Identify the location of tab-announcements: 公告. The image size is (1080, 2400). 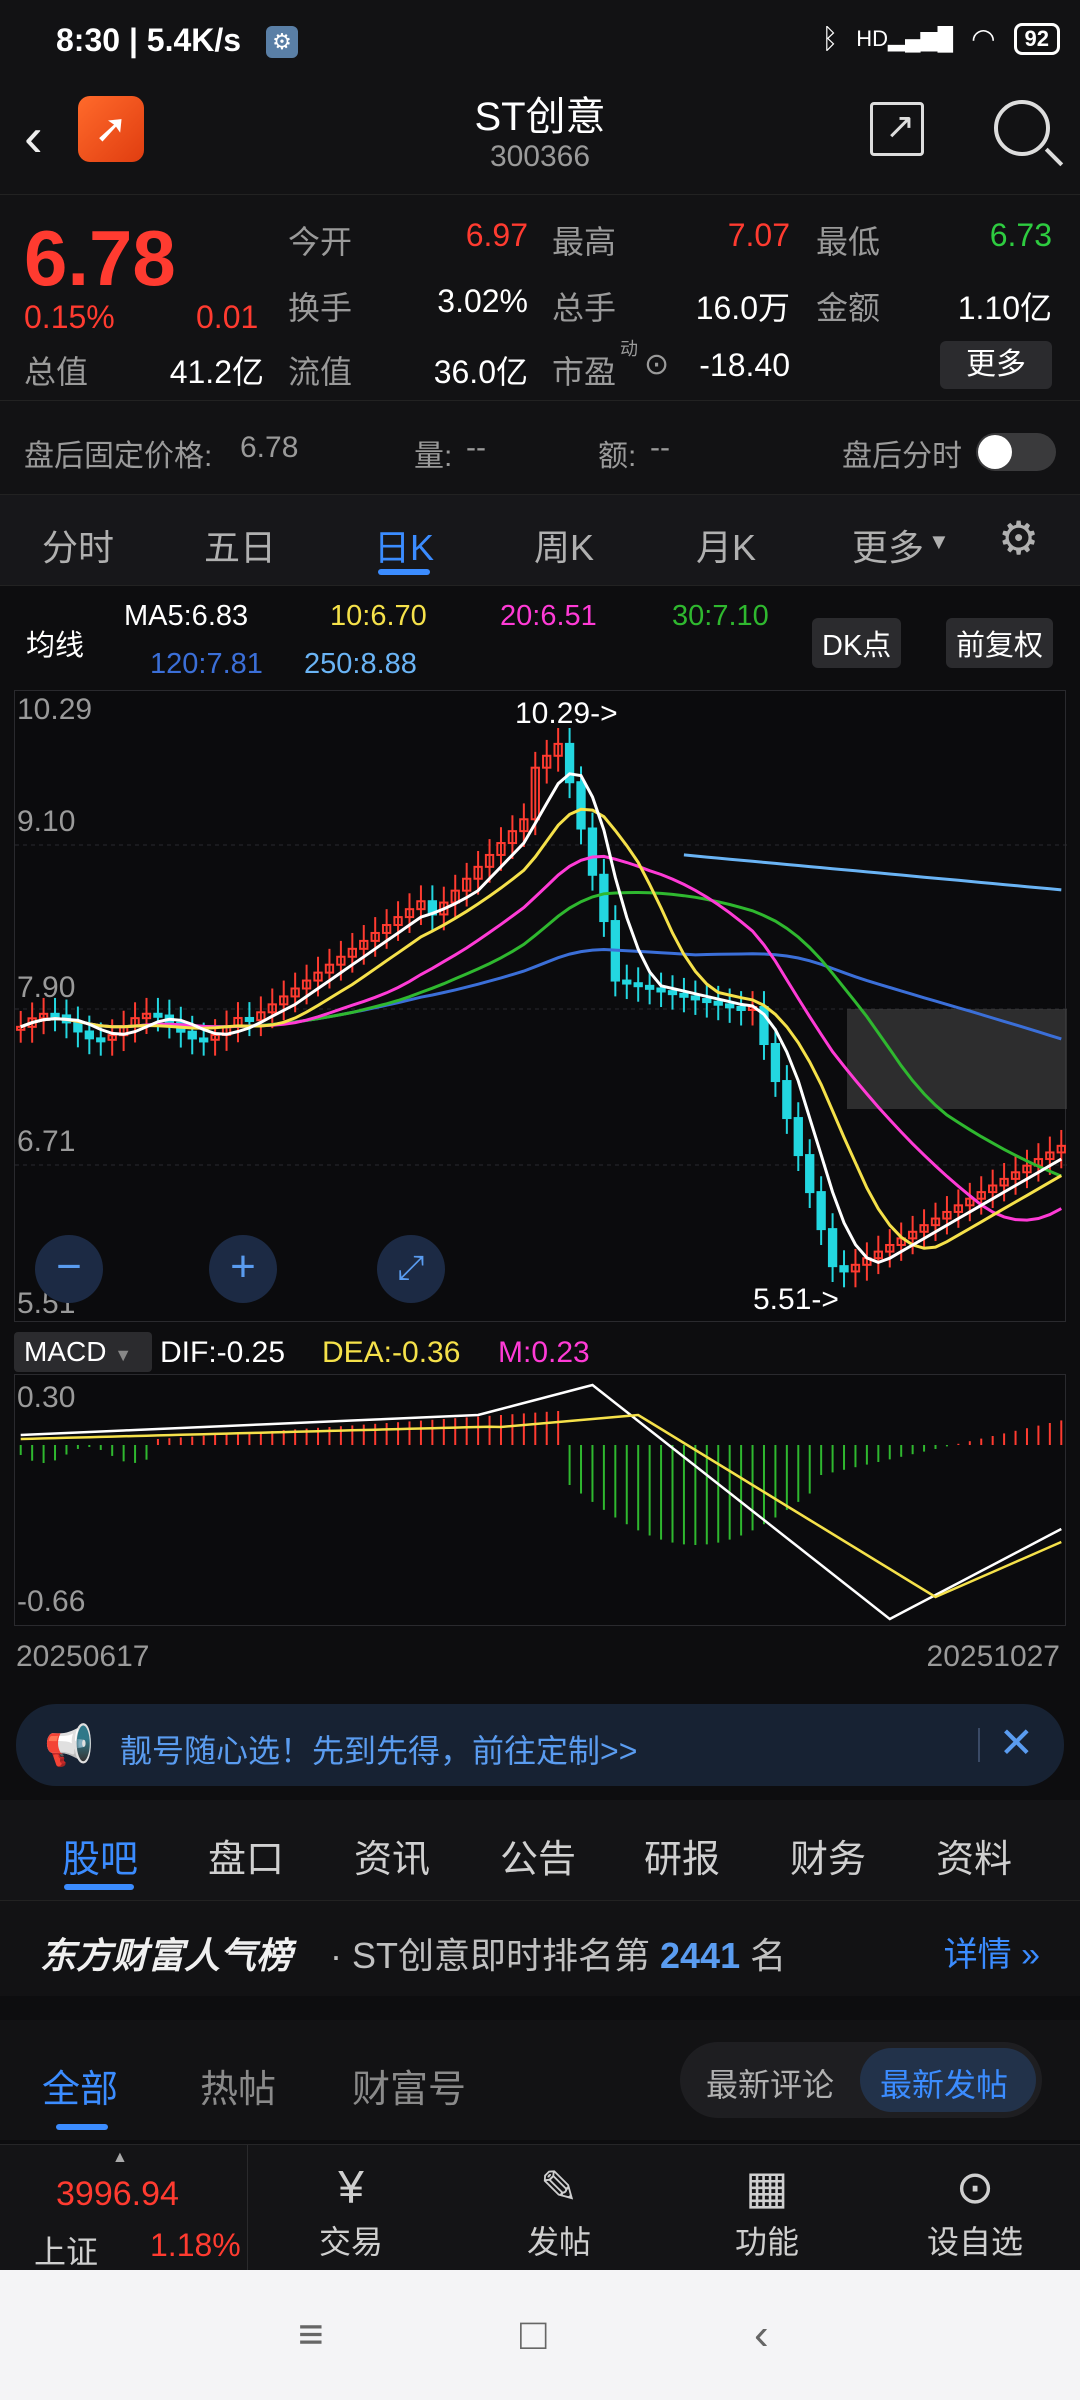
(538, 1855).